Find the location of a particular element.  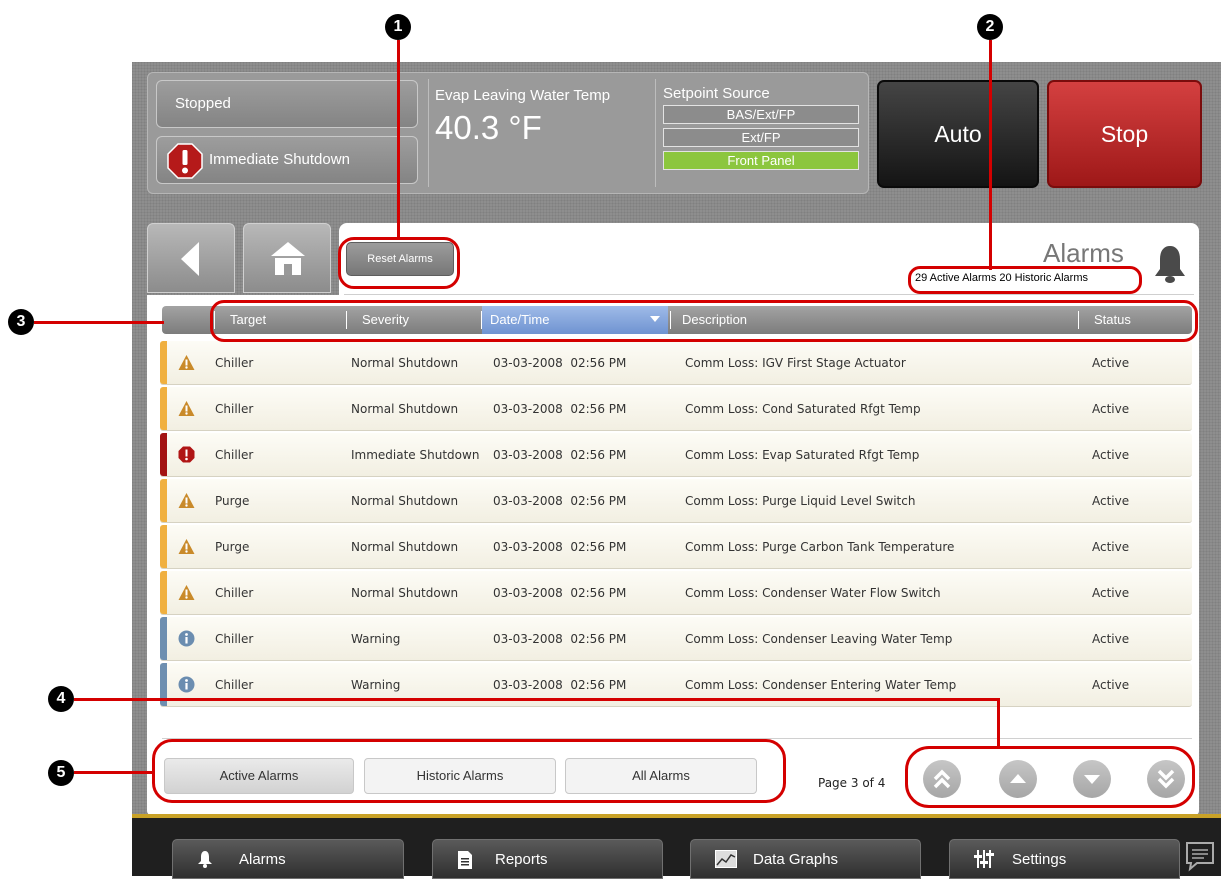

stop-button: Stop is located at coordinates (1124, 134).